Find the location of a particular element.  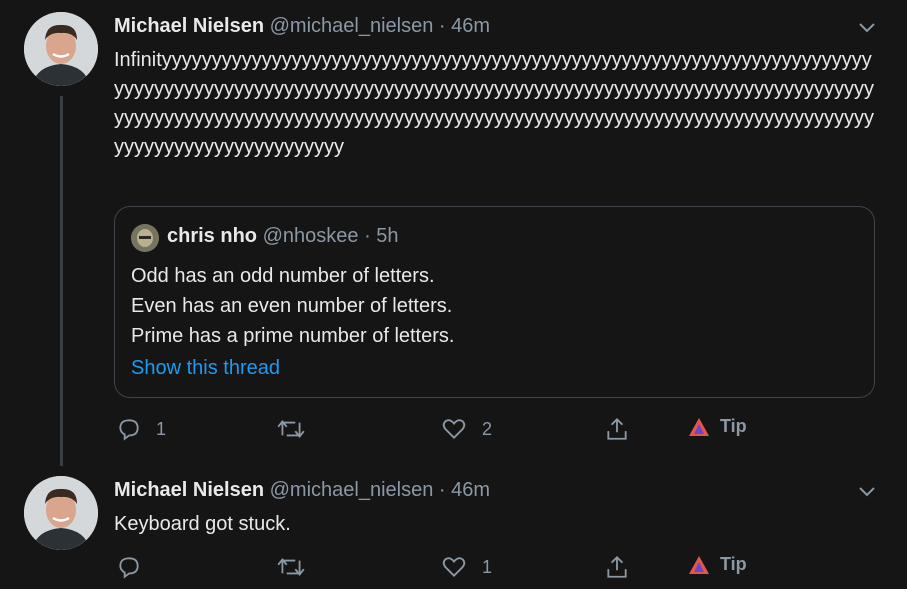

quote-timestamp: 5h is located at coordinates (387, 236).